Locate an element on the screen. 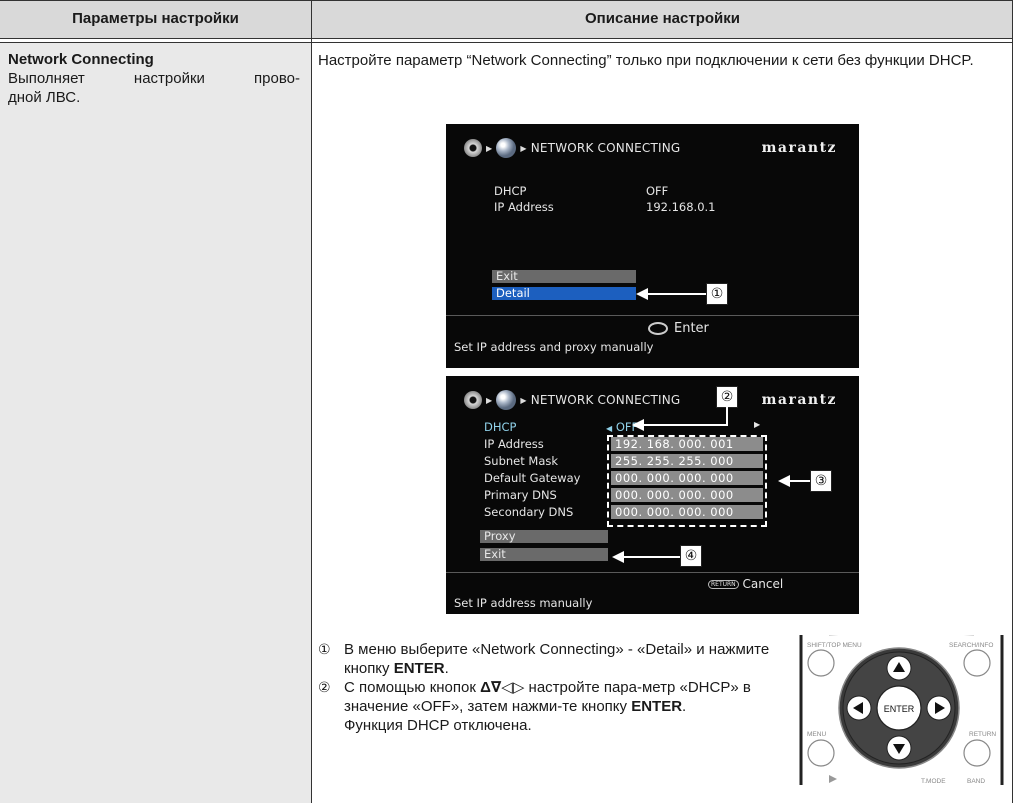  proxy-menu-item: Proxy is located at coordinates (544, 536).